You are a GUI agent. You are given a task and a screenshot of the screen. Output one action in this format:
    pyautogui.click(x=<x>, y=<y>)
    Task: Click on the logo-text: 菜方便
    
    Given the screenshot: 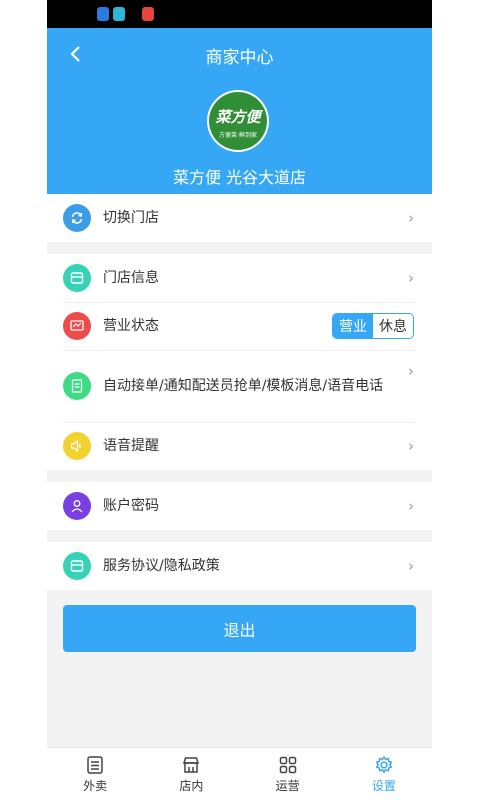 What is the action you would take?
    pyautogui.click(x=238, y=117)
    